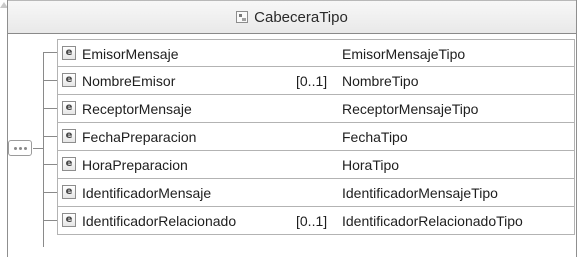 This screenshot has height=257, width=580. Describe the element at coordinates (309, 137) in the screenshot. I see `element-row-fecha-preparacion: e FechaPreparacion FechaTipo` at that location.